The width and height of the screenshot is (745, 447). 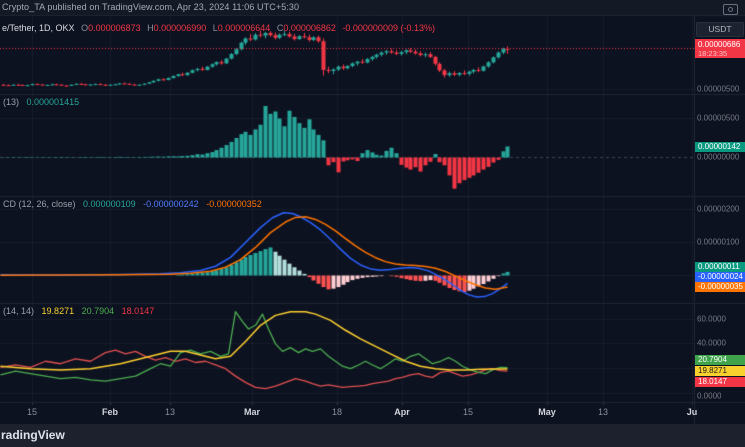 I want to click on last-price-label: 0.00000686 18:23:35, so click(x=720, y=48).